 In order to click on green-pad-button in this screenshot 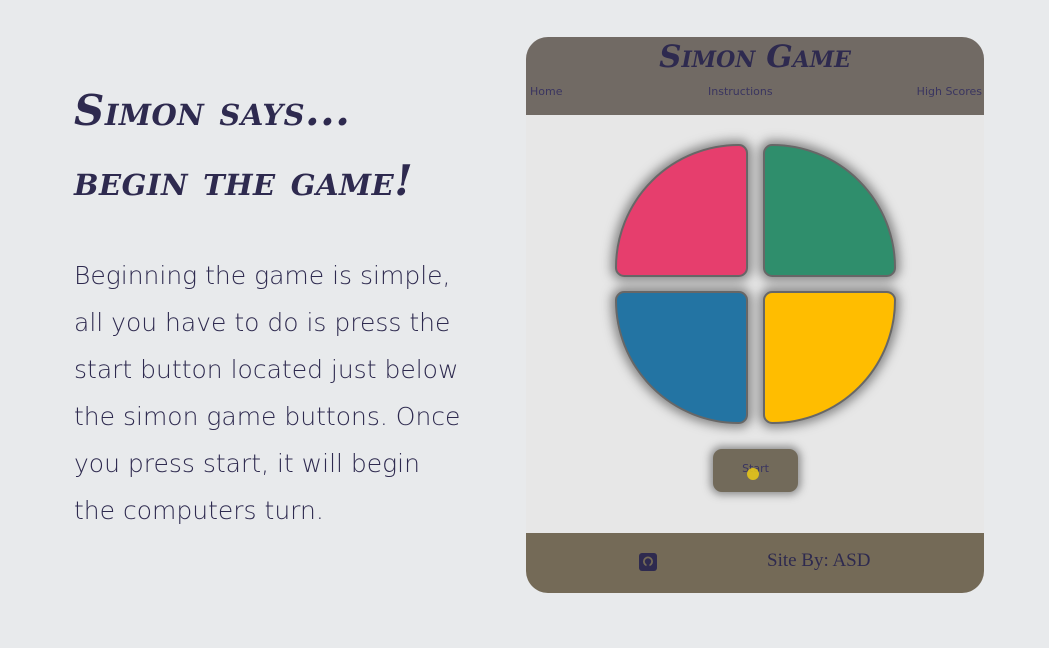, I will do `click(829, 210)`.